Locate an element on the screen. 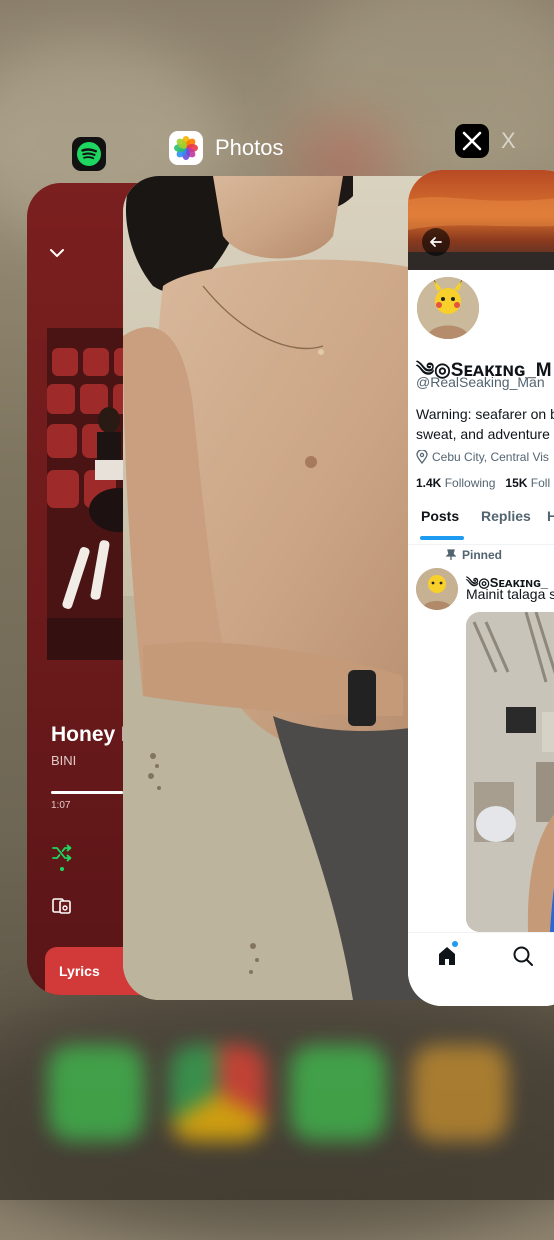 This screenshot has height=1240, width=554. dock-app-orange is located at coordinates (460, 1093).